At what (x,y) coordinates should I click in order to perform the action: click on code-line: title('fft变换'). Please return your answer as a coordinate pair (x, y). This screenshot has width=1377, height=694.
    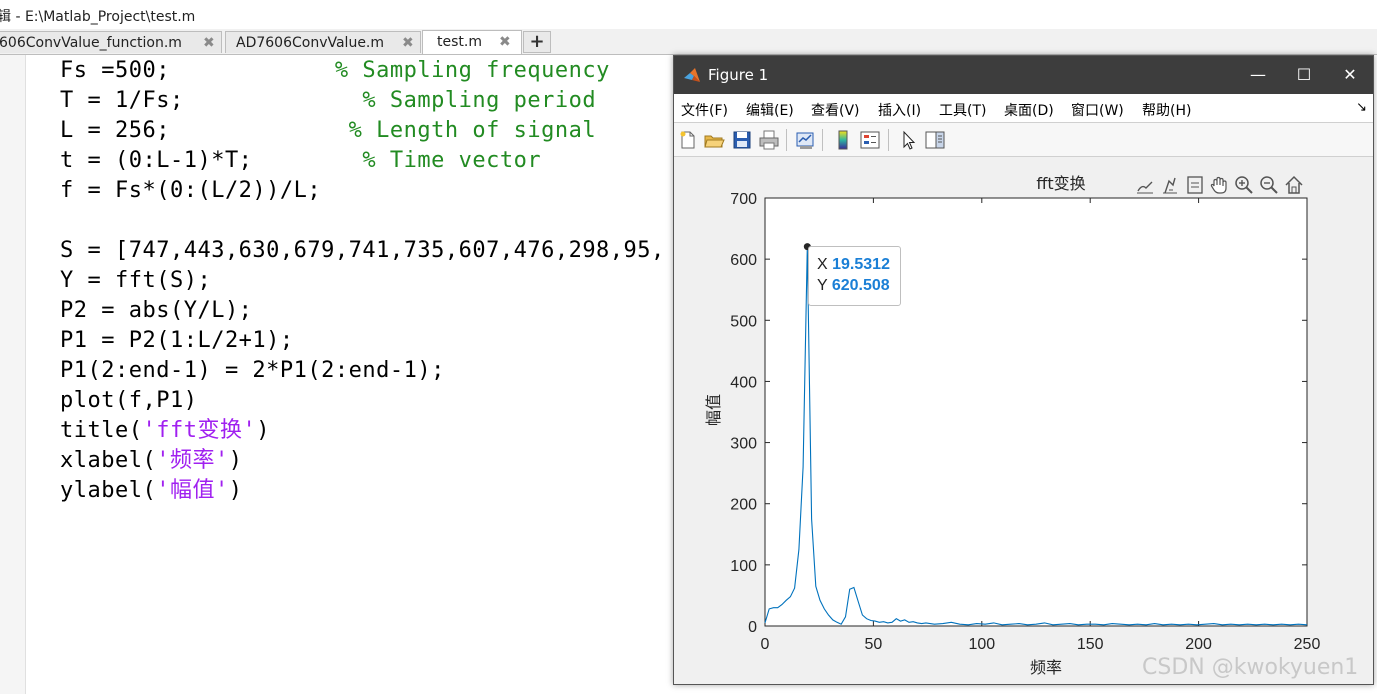
    Looking at the image, I should click on (165, 430).